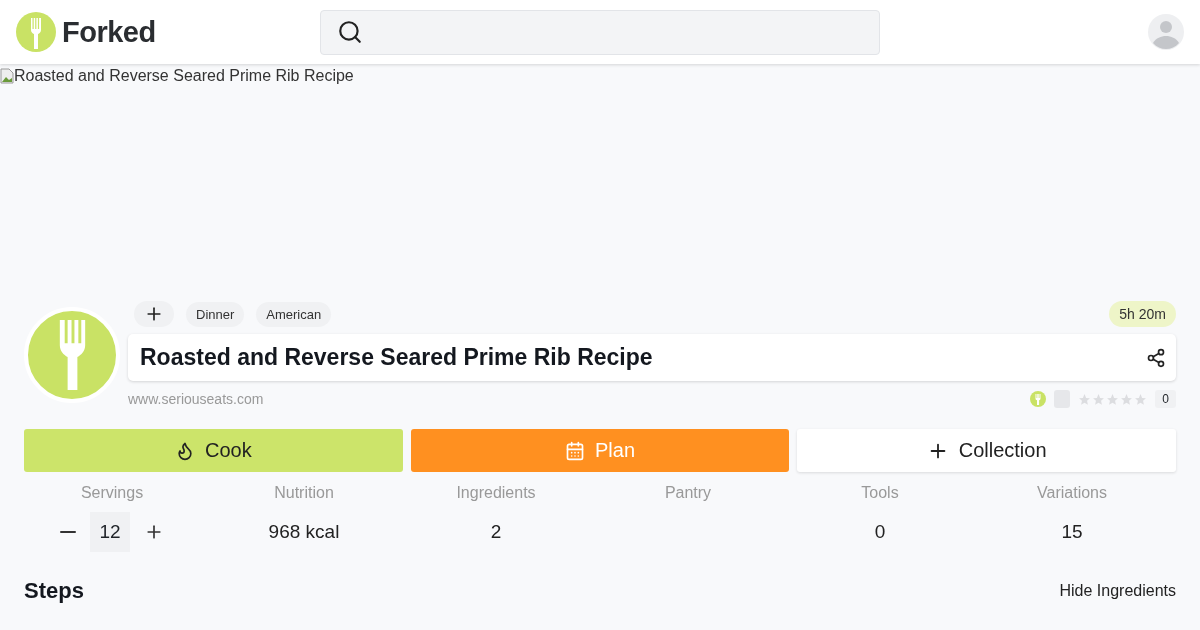 This screenshot has width=1200, height=630. Describe the element at coordinates (110, 532) in the screenshot. I see `servings-value: 12` at that location.